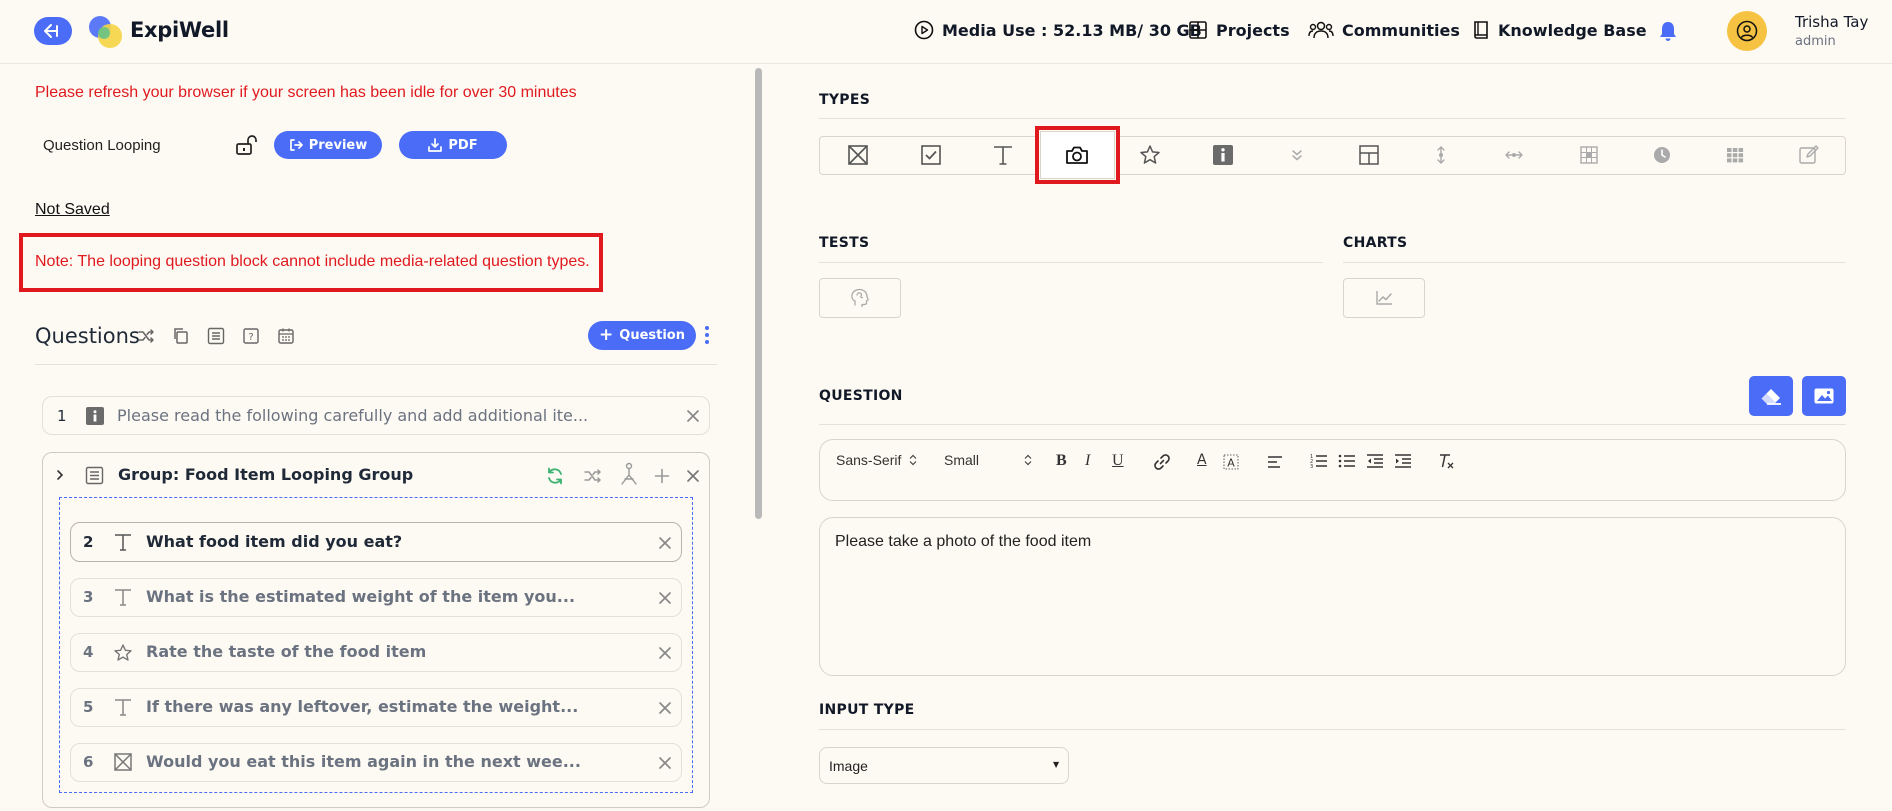  What do you see at coordinates (1061, 461) in the screenshot?
I see `bold-icon: B` at bounding box center [1061, 461].